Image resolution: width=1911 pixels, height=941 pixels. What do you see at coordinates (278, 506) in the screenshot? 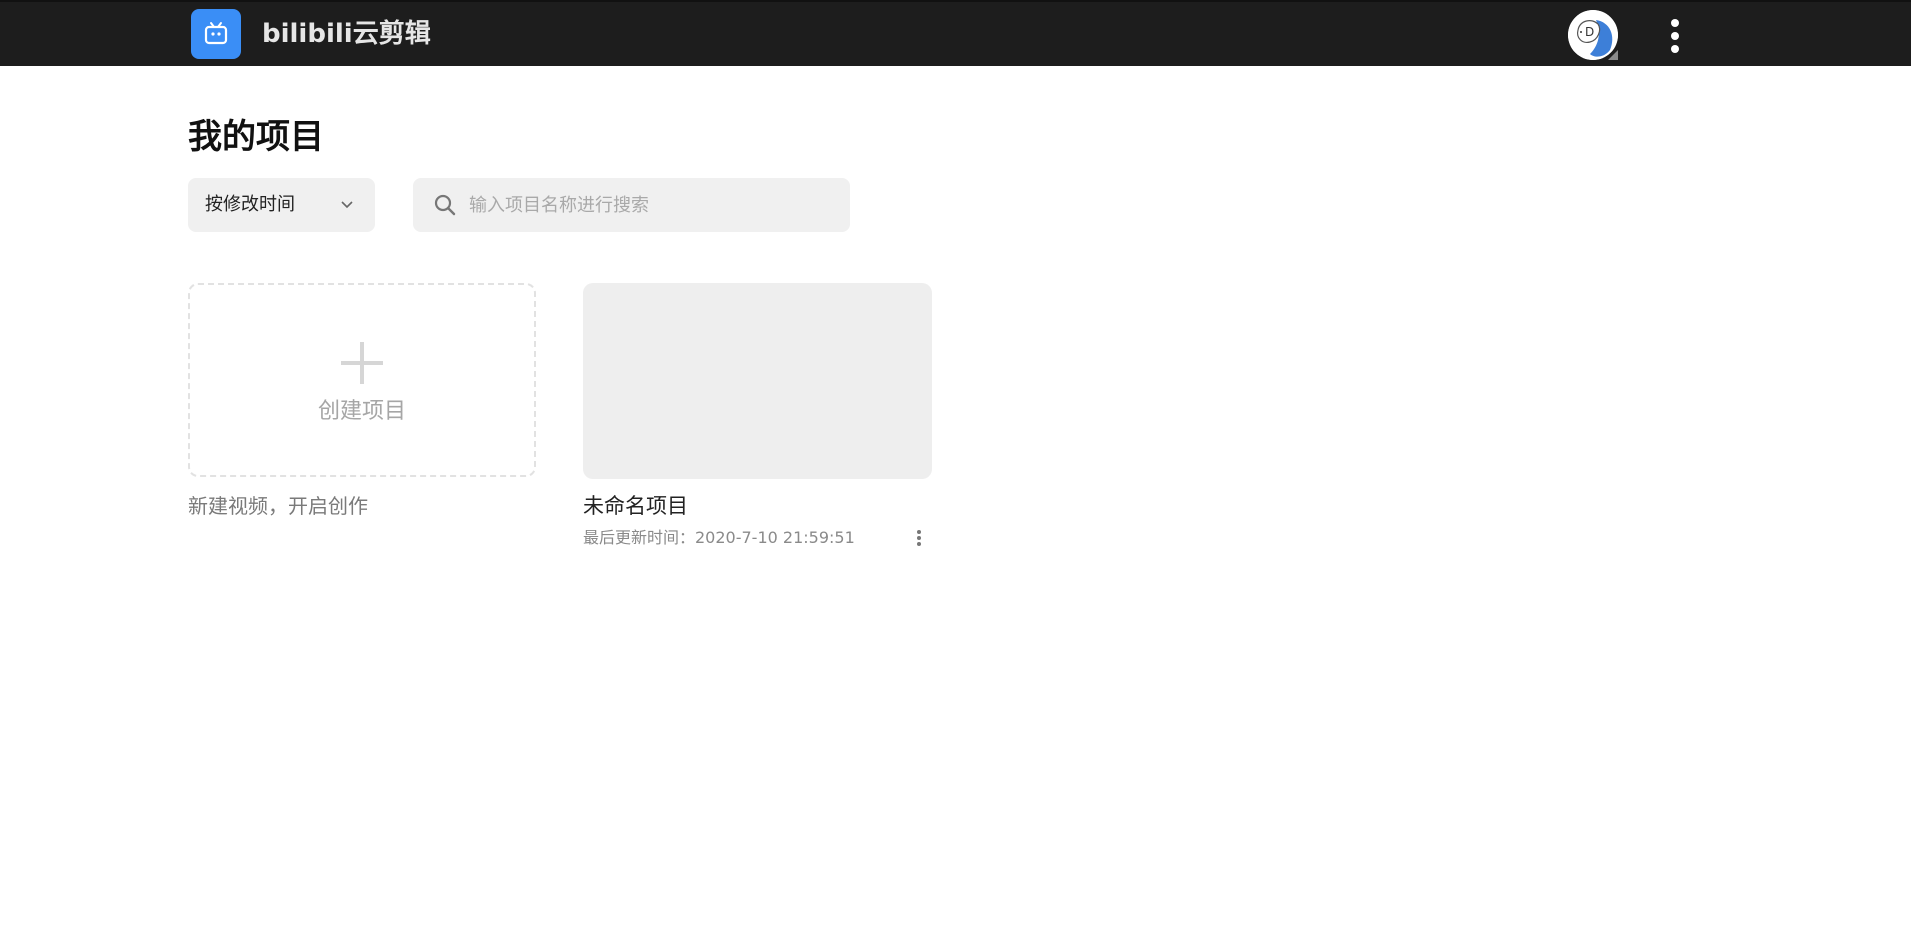
I see `create-project-description: 新建视频，开启创作` at bounding box center [278, 506].